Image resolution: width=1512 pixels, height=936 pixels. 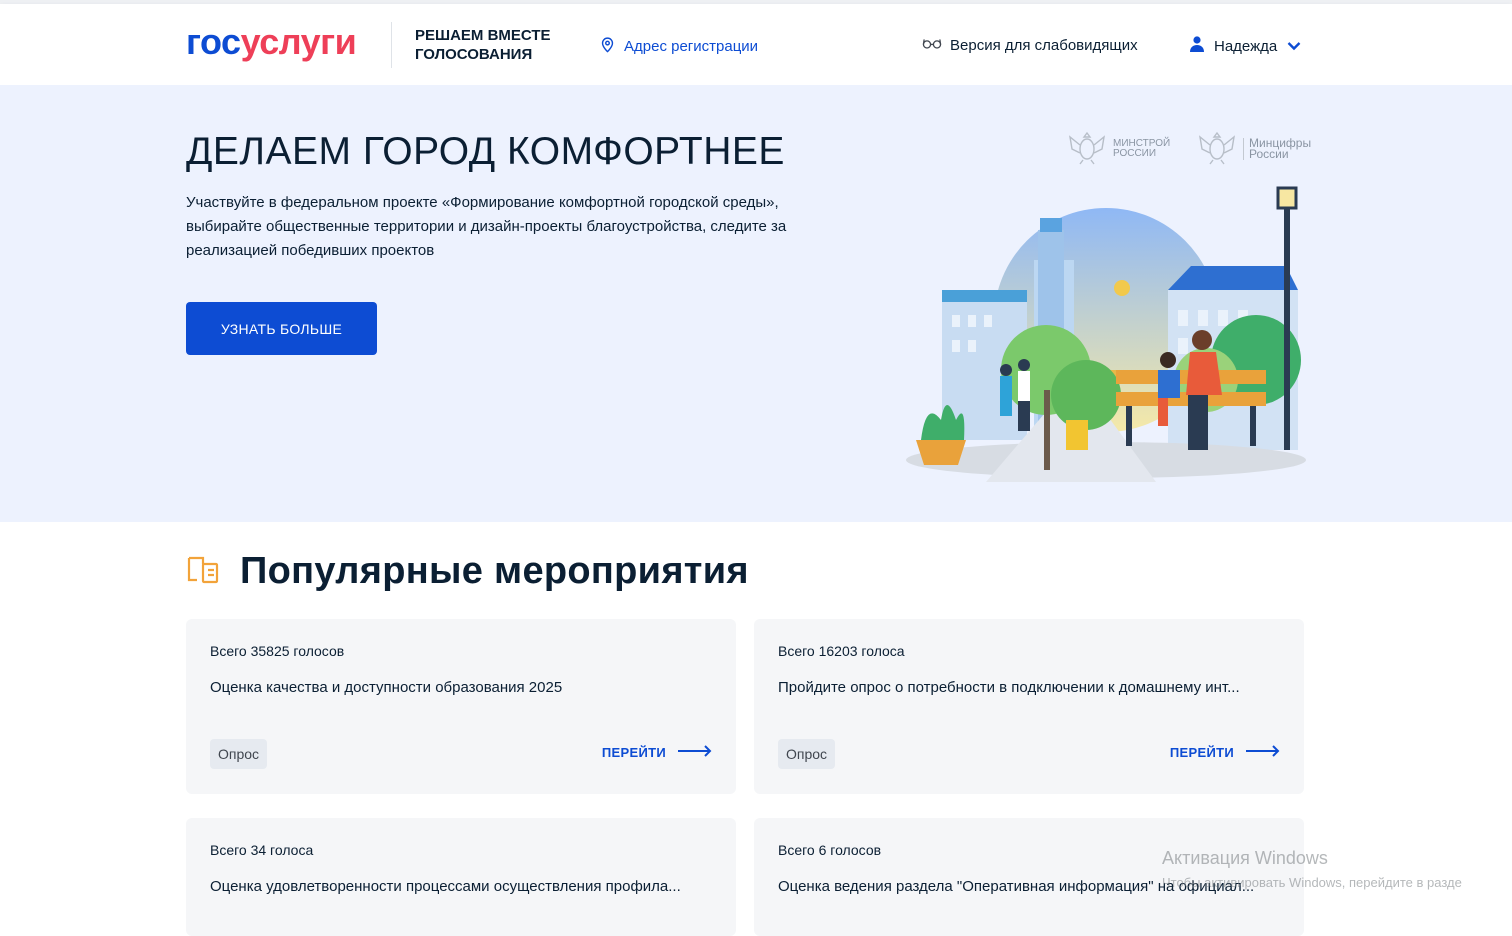 What do you see at coordinates (485, 151) in the screenshot?
I see `hero-title: ДЕЛАЕМ ГОРОД КОМФОРТНЕЕ` at bounding box center [485, 151].